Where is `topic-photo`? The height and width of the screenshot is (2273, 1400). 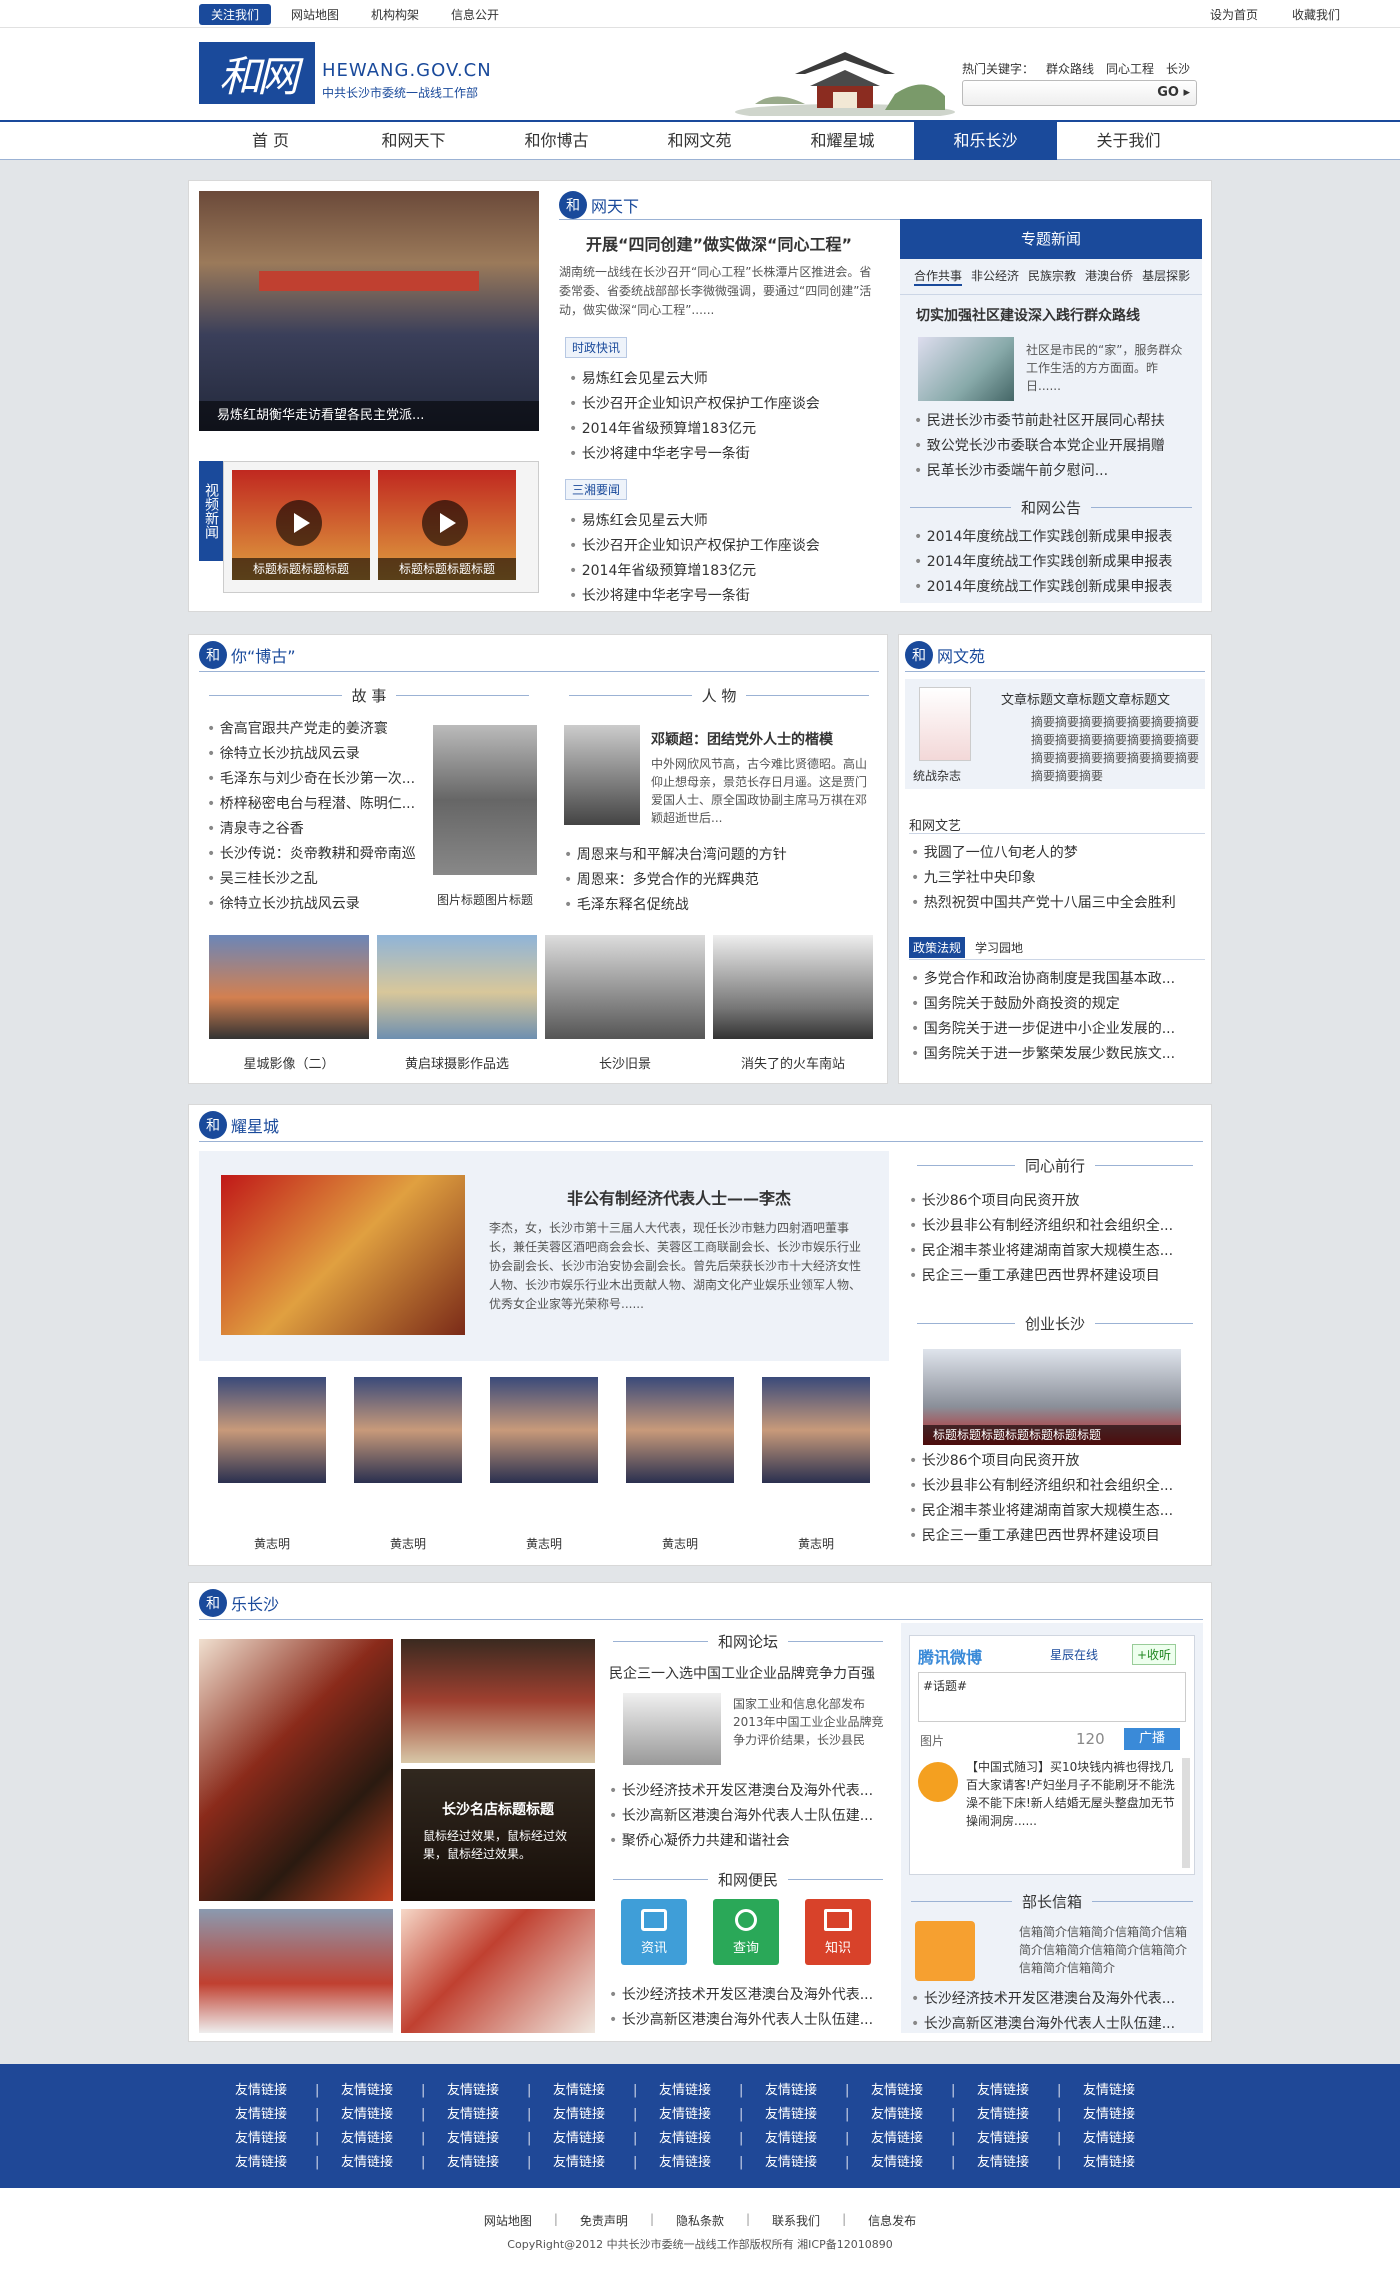
topic-photo is located at coordinates (966, 369).